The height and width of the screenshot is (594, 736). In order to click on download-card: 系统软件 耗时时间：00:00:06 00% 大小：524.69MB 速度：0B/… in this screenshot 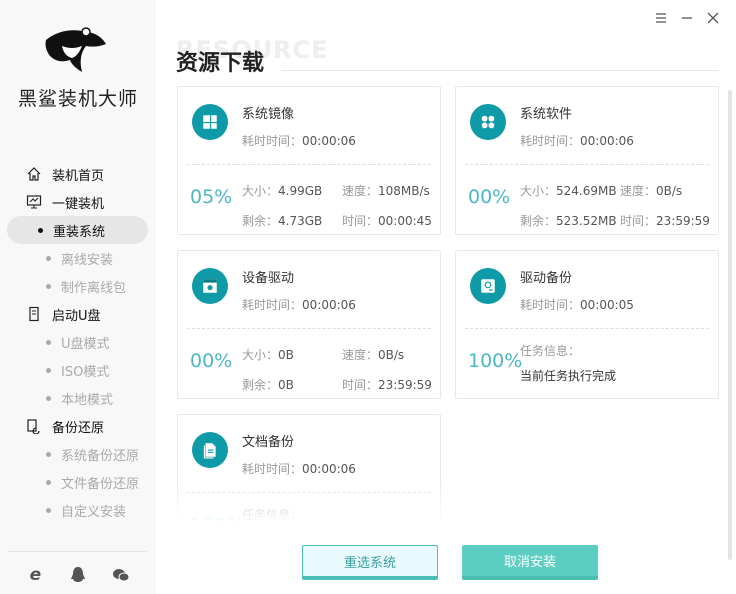, I will do `click(587, 160)`.